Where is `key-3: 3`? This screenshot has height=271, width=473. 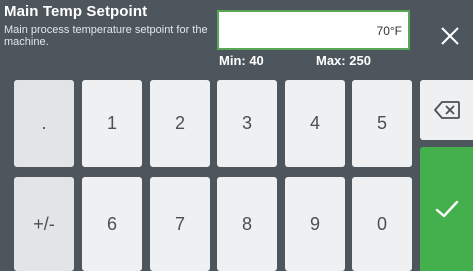 key-3: 3 is located at coordinates (247, 123).